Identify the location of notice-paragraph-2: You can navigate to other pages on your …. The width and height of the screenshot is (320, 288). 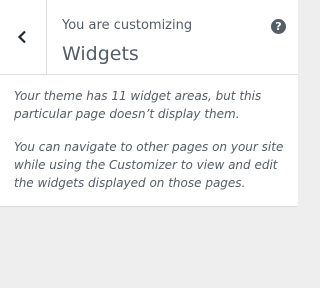
(149, 165).